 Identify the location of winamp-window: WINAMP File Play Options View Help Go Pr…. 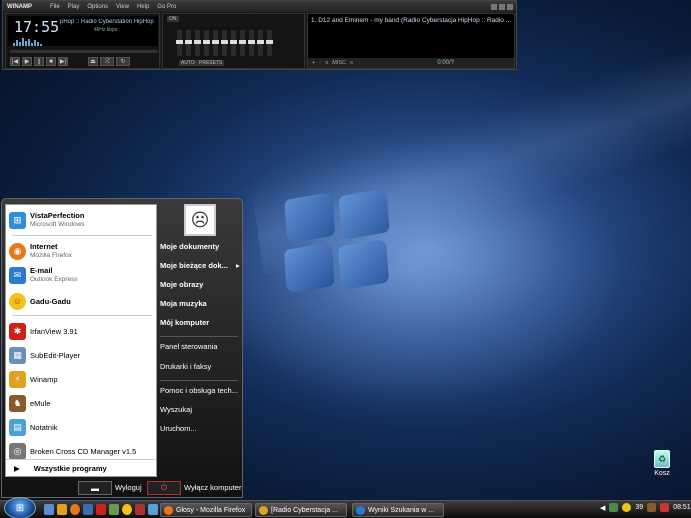
(259, 35).